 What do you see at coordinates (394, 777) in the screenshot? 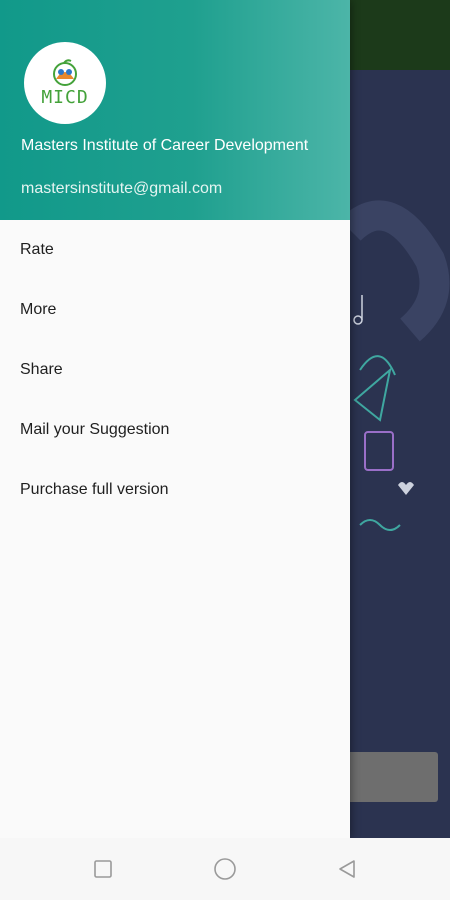
I see `background-button` at bounding box center [394, 777].